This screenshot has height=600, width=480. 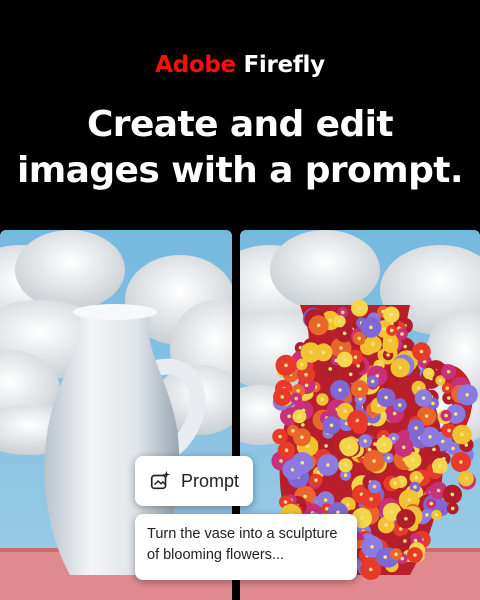 What do you see at coordinates (160, 480) in the screenshot?
I see `sparkle-image-icon` at bounding box center [160, 480].